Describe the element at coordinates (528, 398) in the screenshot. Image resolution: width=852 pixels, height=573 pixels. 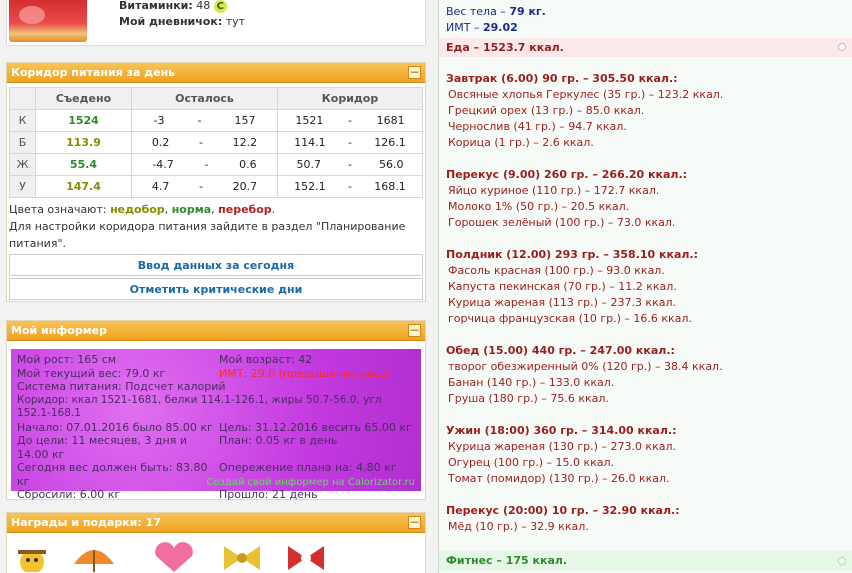
I see `meal-item: Груша (180 гр.) – 75.6 ккал.` at that location.